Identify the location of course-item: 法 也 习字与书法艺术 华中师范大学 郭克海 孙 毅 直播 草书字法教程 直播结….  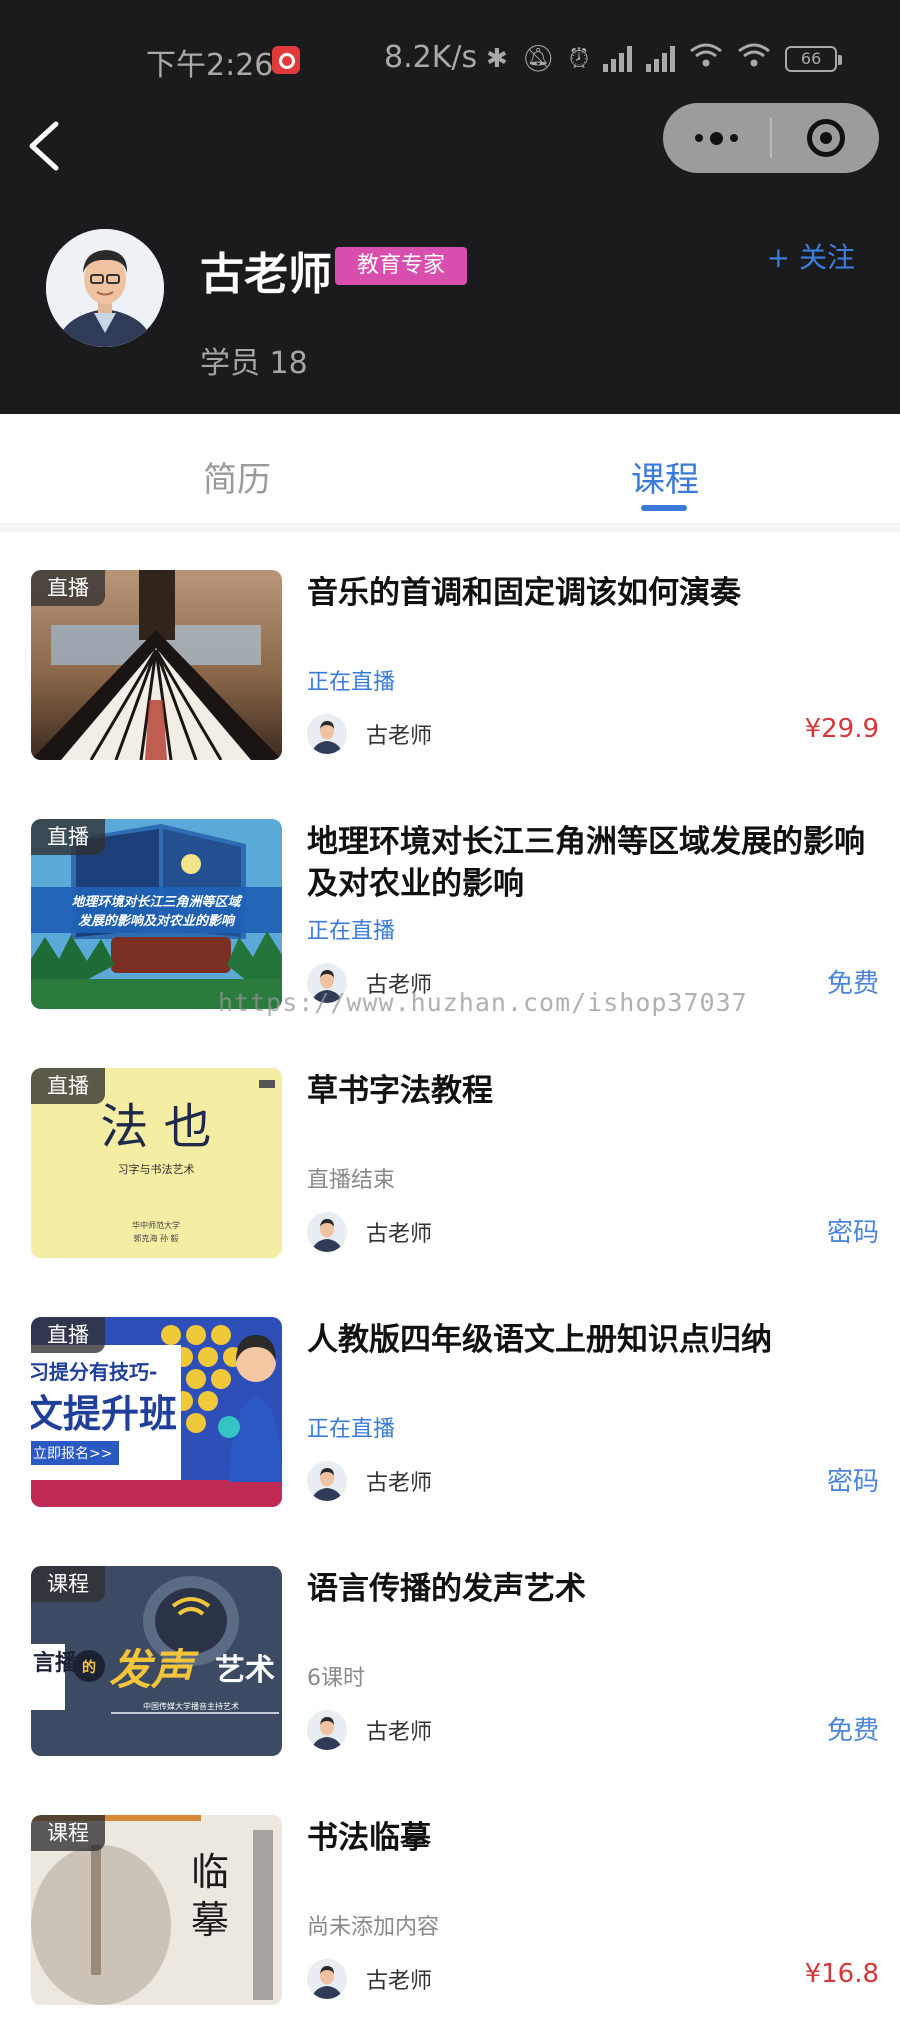
(450, 1162).